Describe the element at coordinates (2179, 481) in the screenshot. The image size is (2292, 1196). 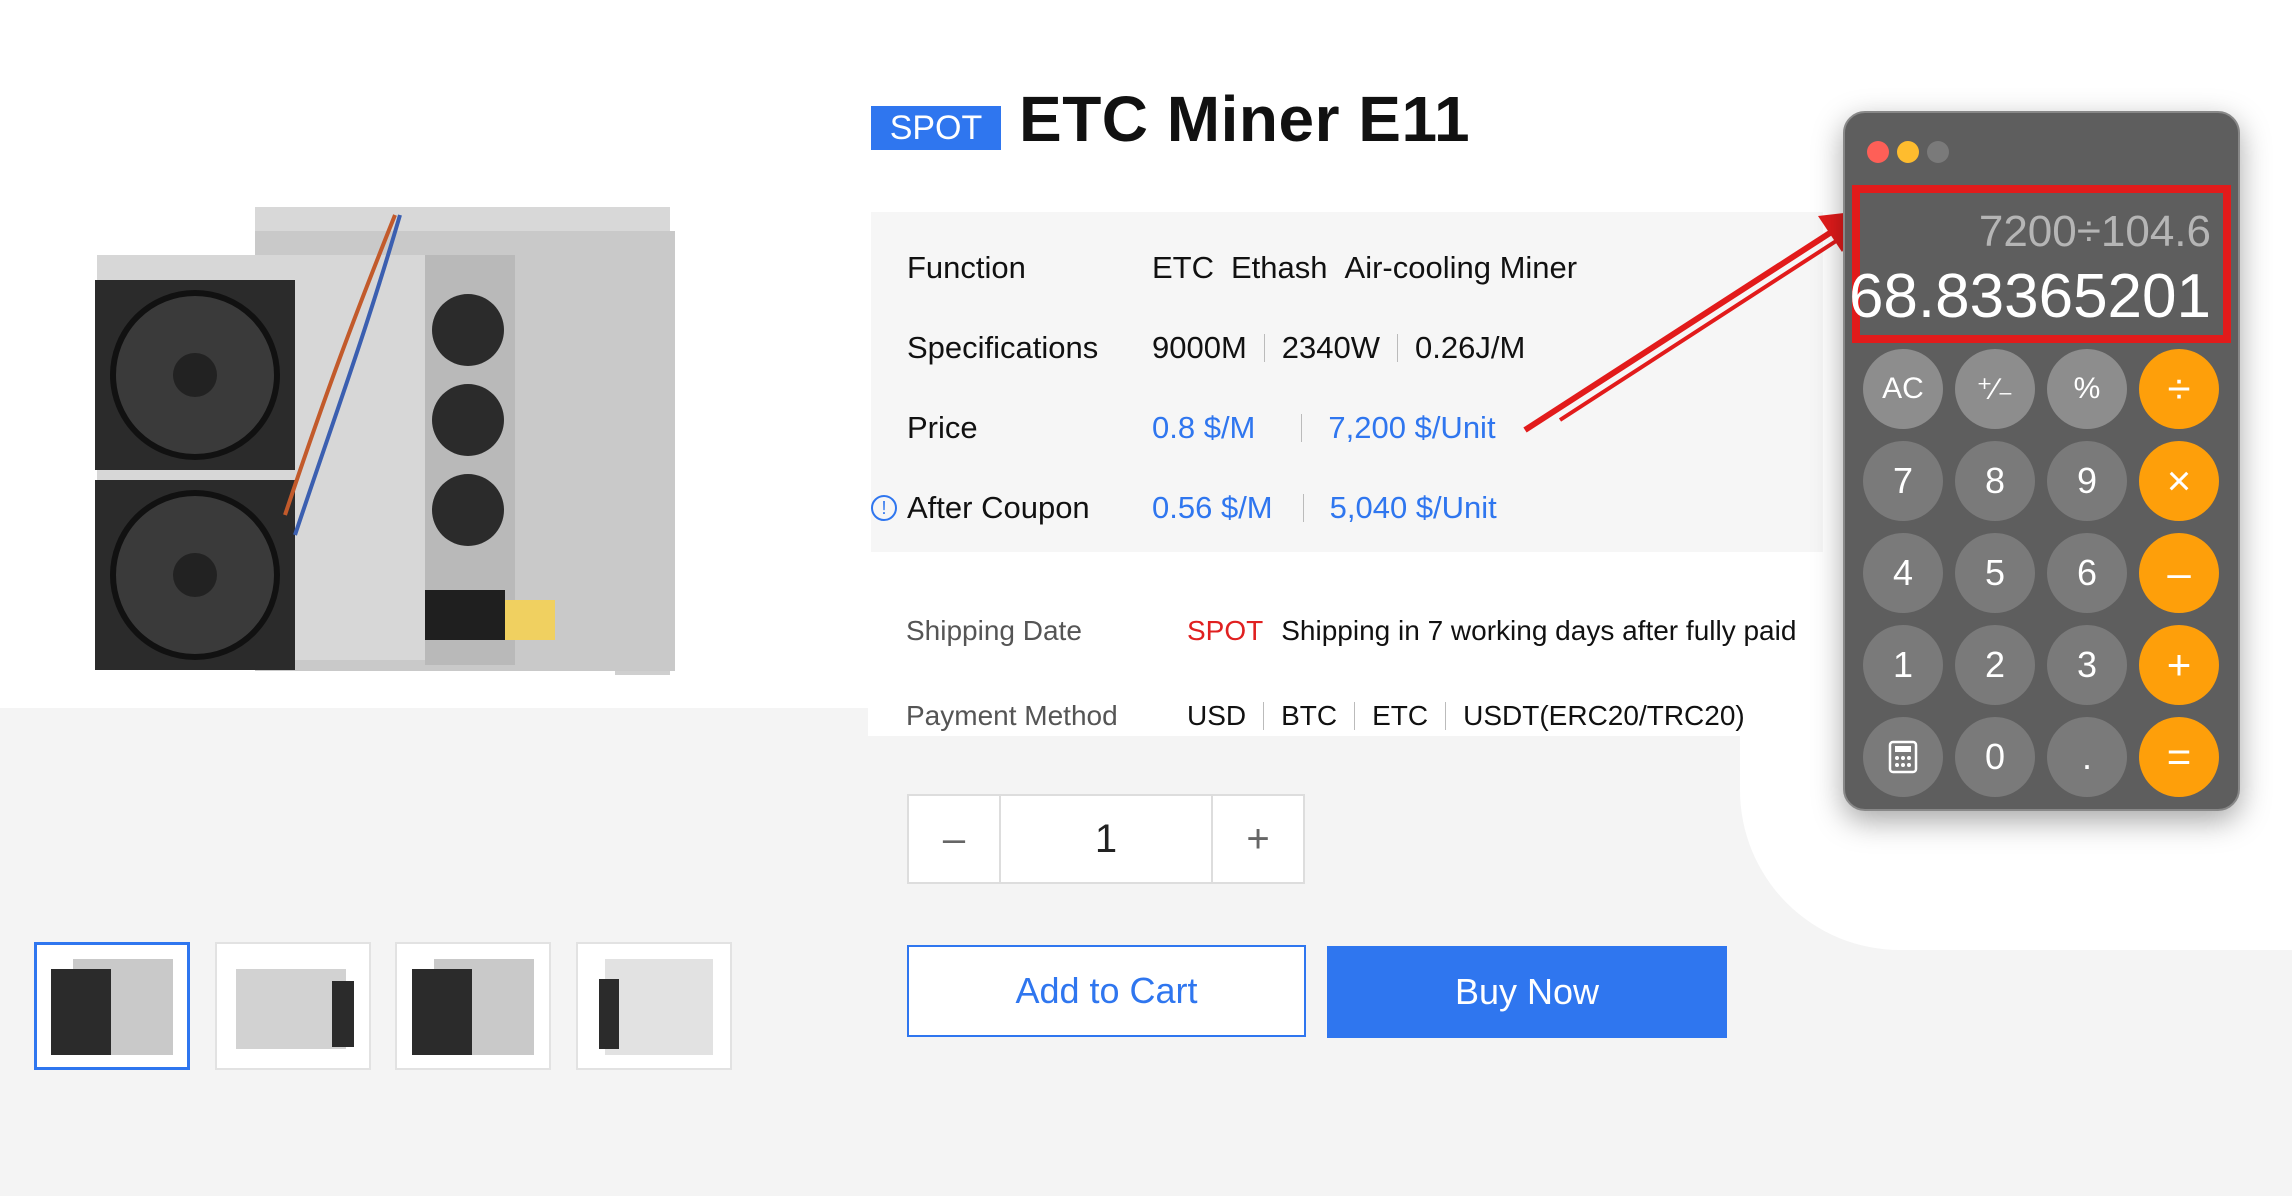
I see `key-multiply: ×` at that location.